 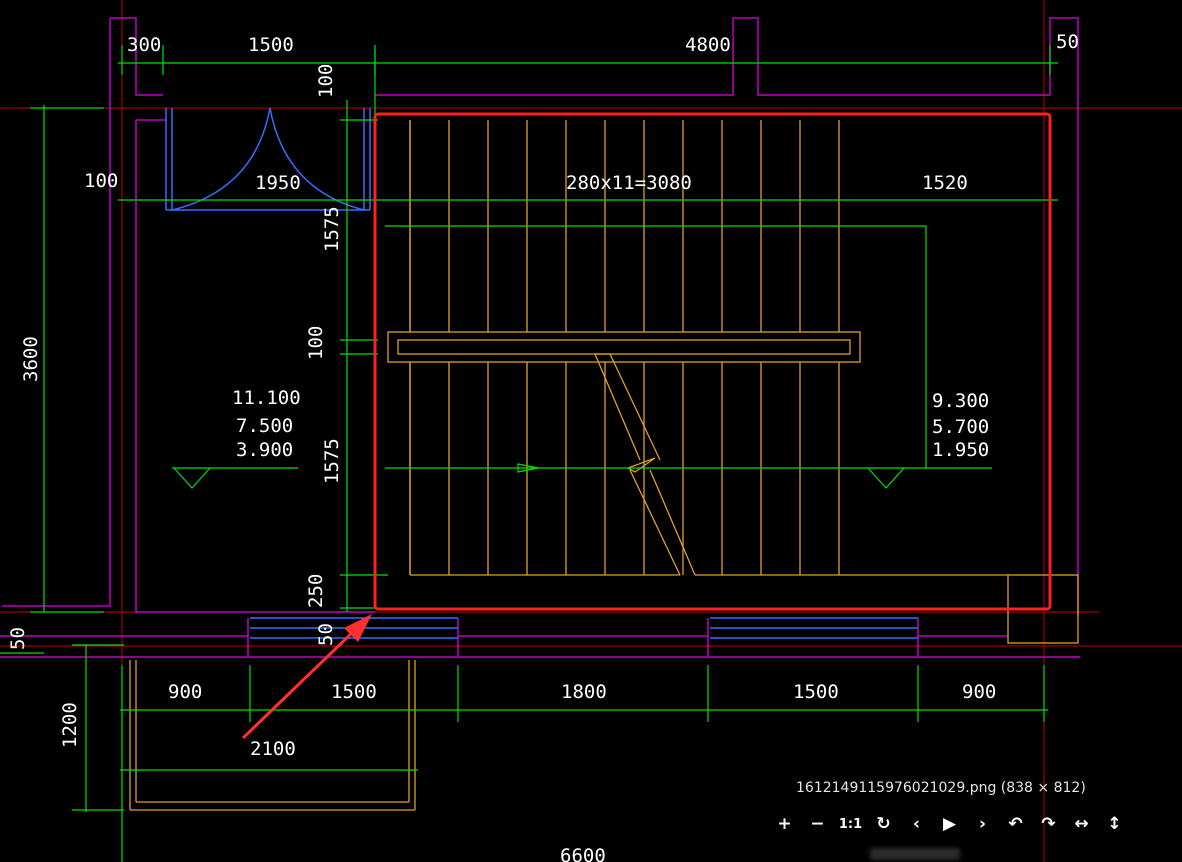 I want to click on dim-900-right: 900, so click(x=979, y=692).